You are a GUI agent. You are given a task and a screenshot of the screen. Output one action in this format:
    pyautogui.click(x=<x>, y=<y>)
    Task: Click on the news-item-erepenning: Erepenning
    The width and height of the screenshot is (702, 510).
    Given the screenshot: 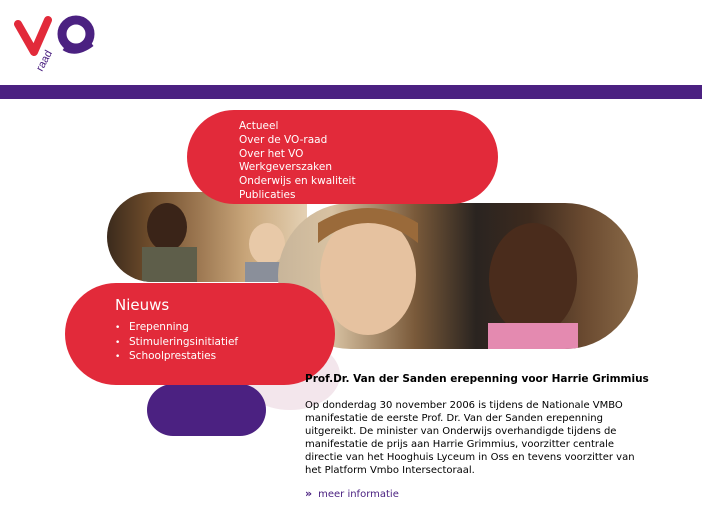 What is the action you would take?
    pyautogui.click(x=176, y=328)
    